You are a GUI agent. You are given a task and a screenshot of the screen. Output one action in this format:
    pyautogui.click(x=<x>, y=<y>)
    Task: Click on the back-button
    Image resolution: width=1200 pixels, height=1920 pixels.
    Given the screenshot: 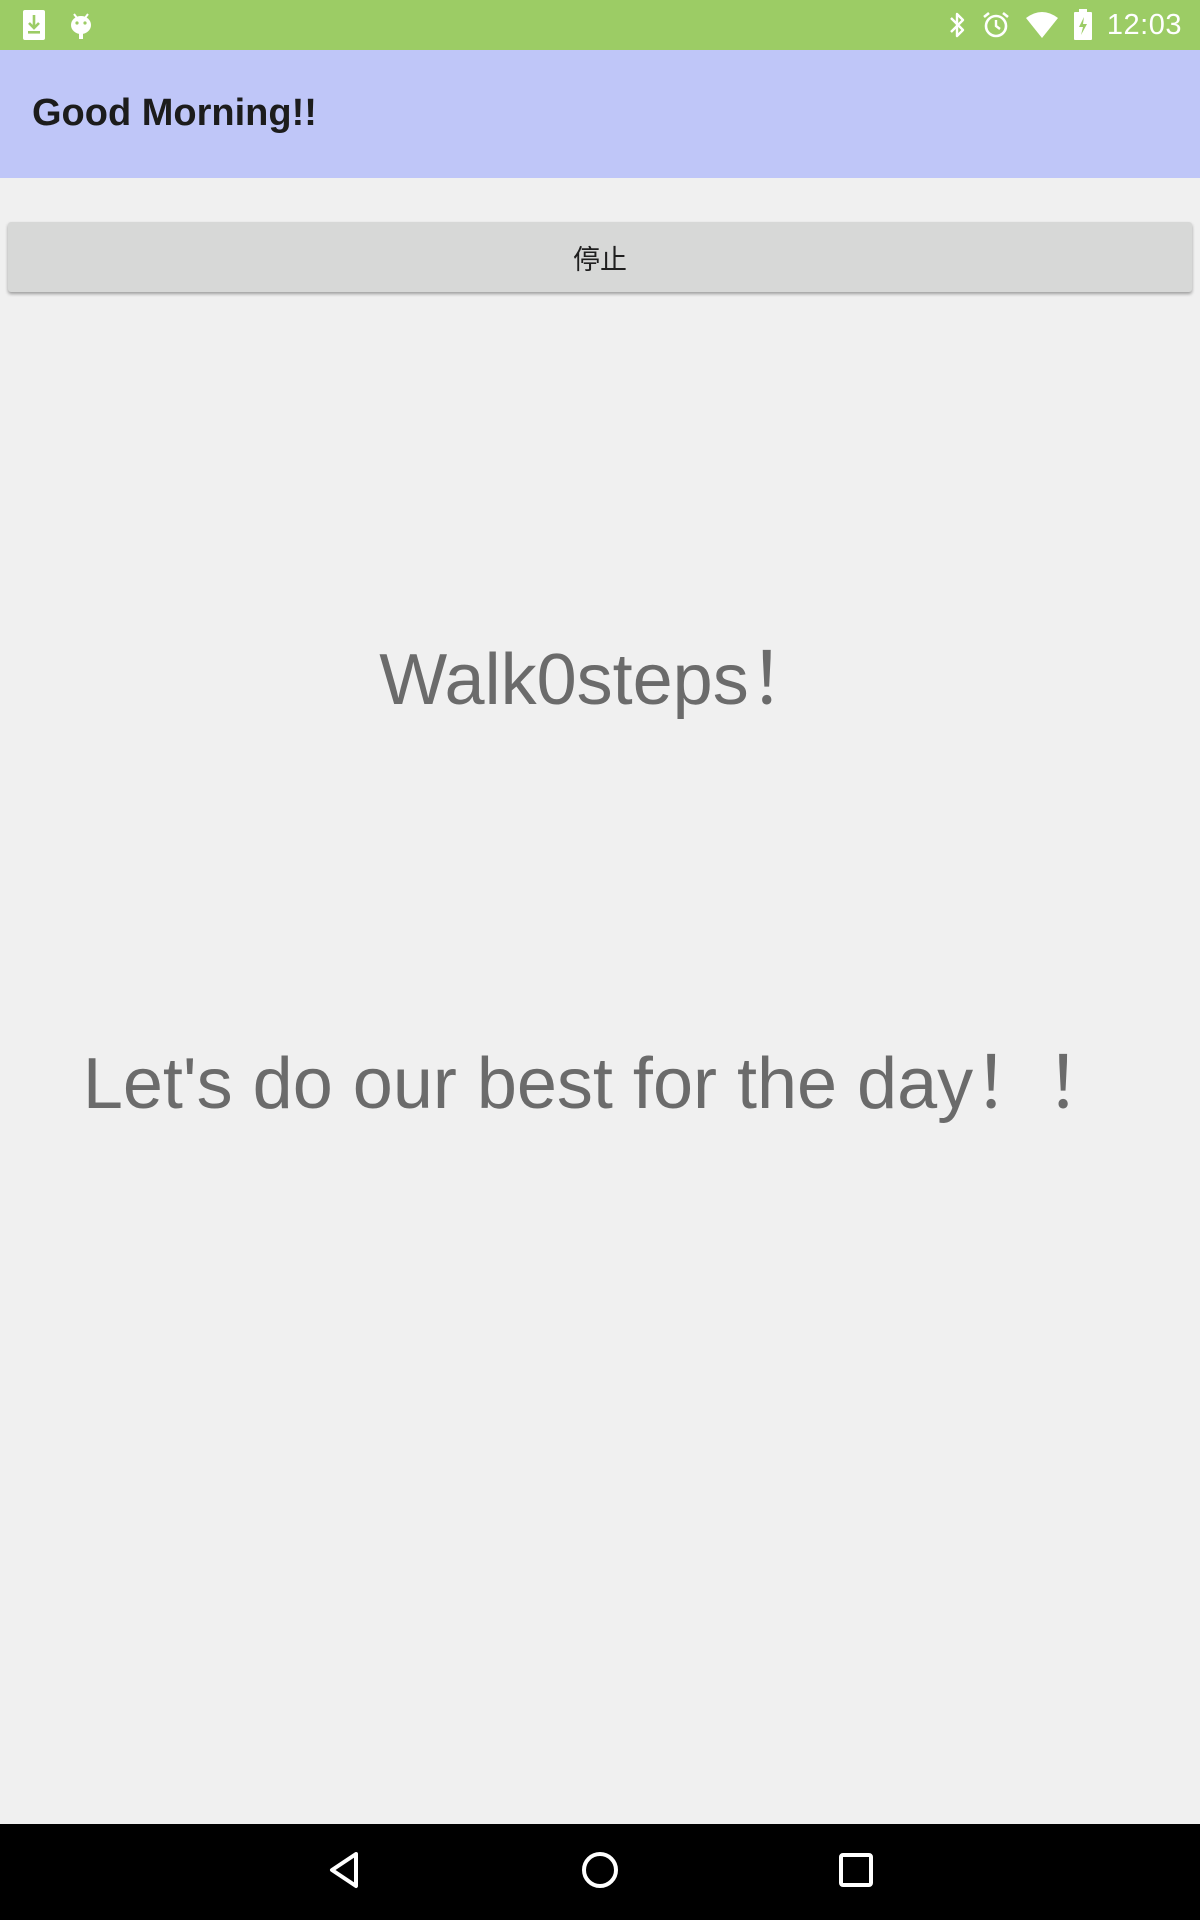 What is the action you would take?
    pyautogui.click(x=344, y=1872)
    